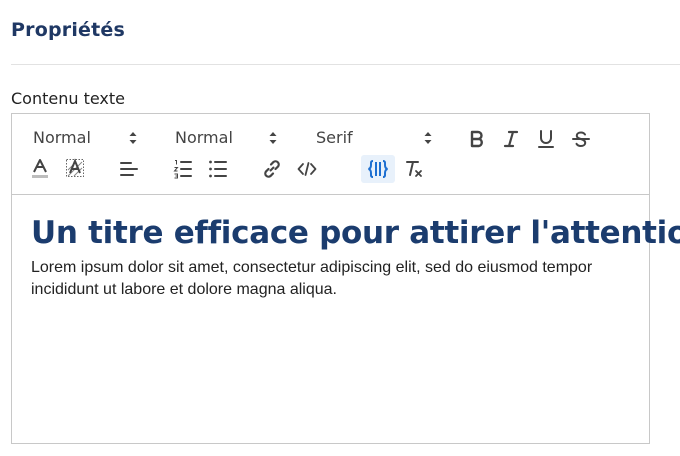 The width and height of the screenshot is (680, 456). What do you see at coordinates (204, 137) in the screenshot?
I see `size-select-value: Normal` at bounding box center [204, 137].